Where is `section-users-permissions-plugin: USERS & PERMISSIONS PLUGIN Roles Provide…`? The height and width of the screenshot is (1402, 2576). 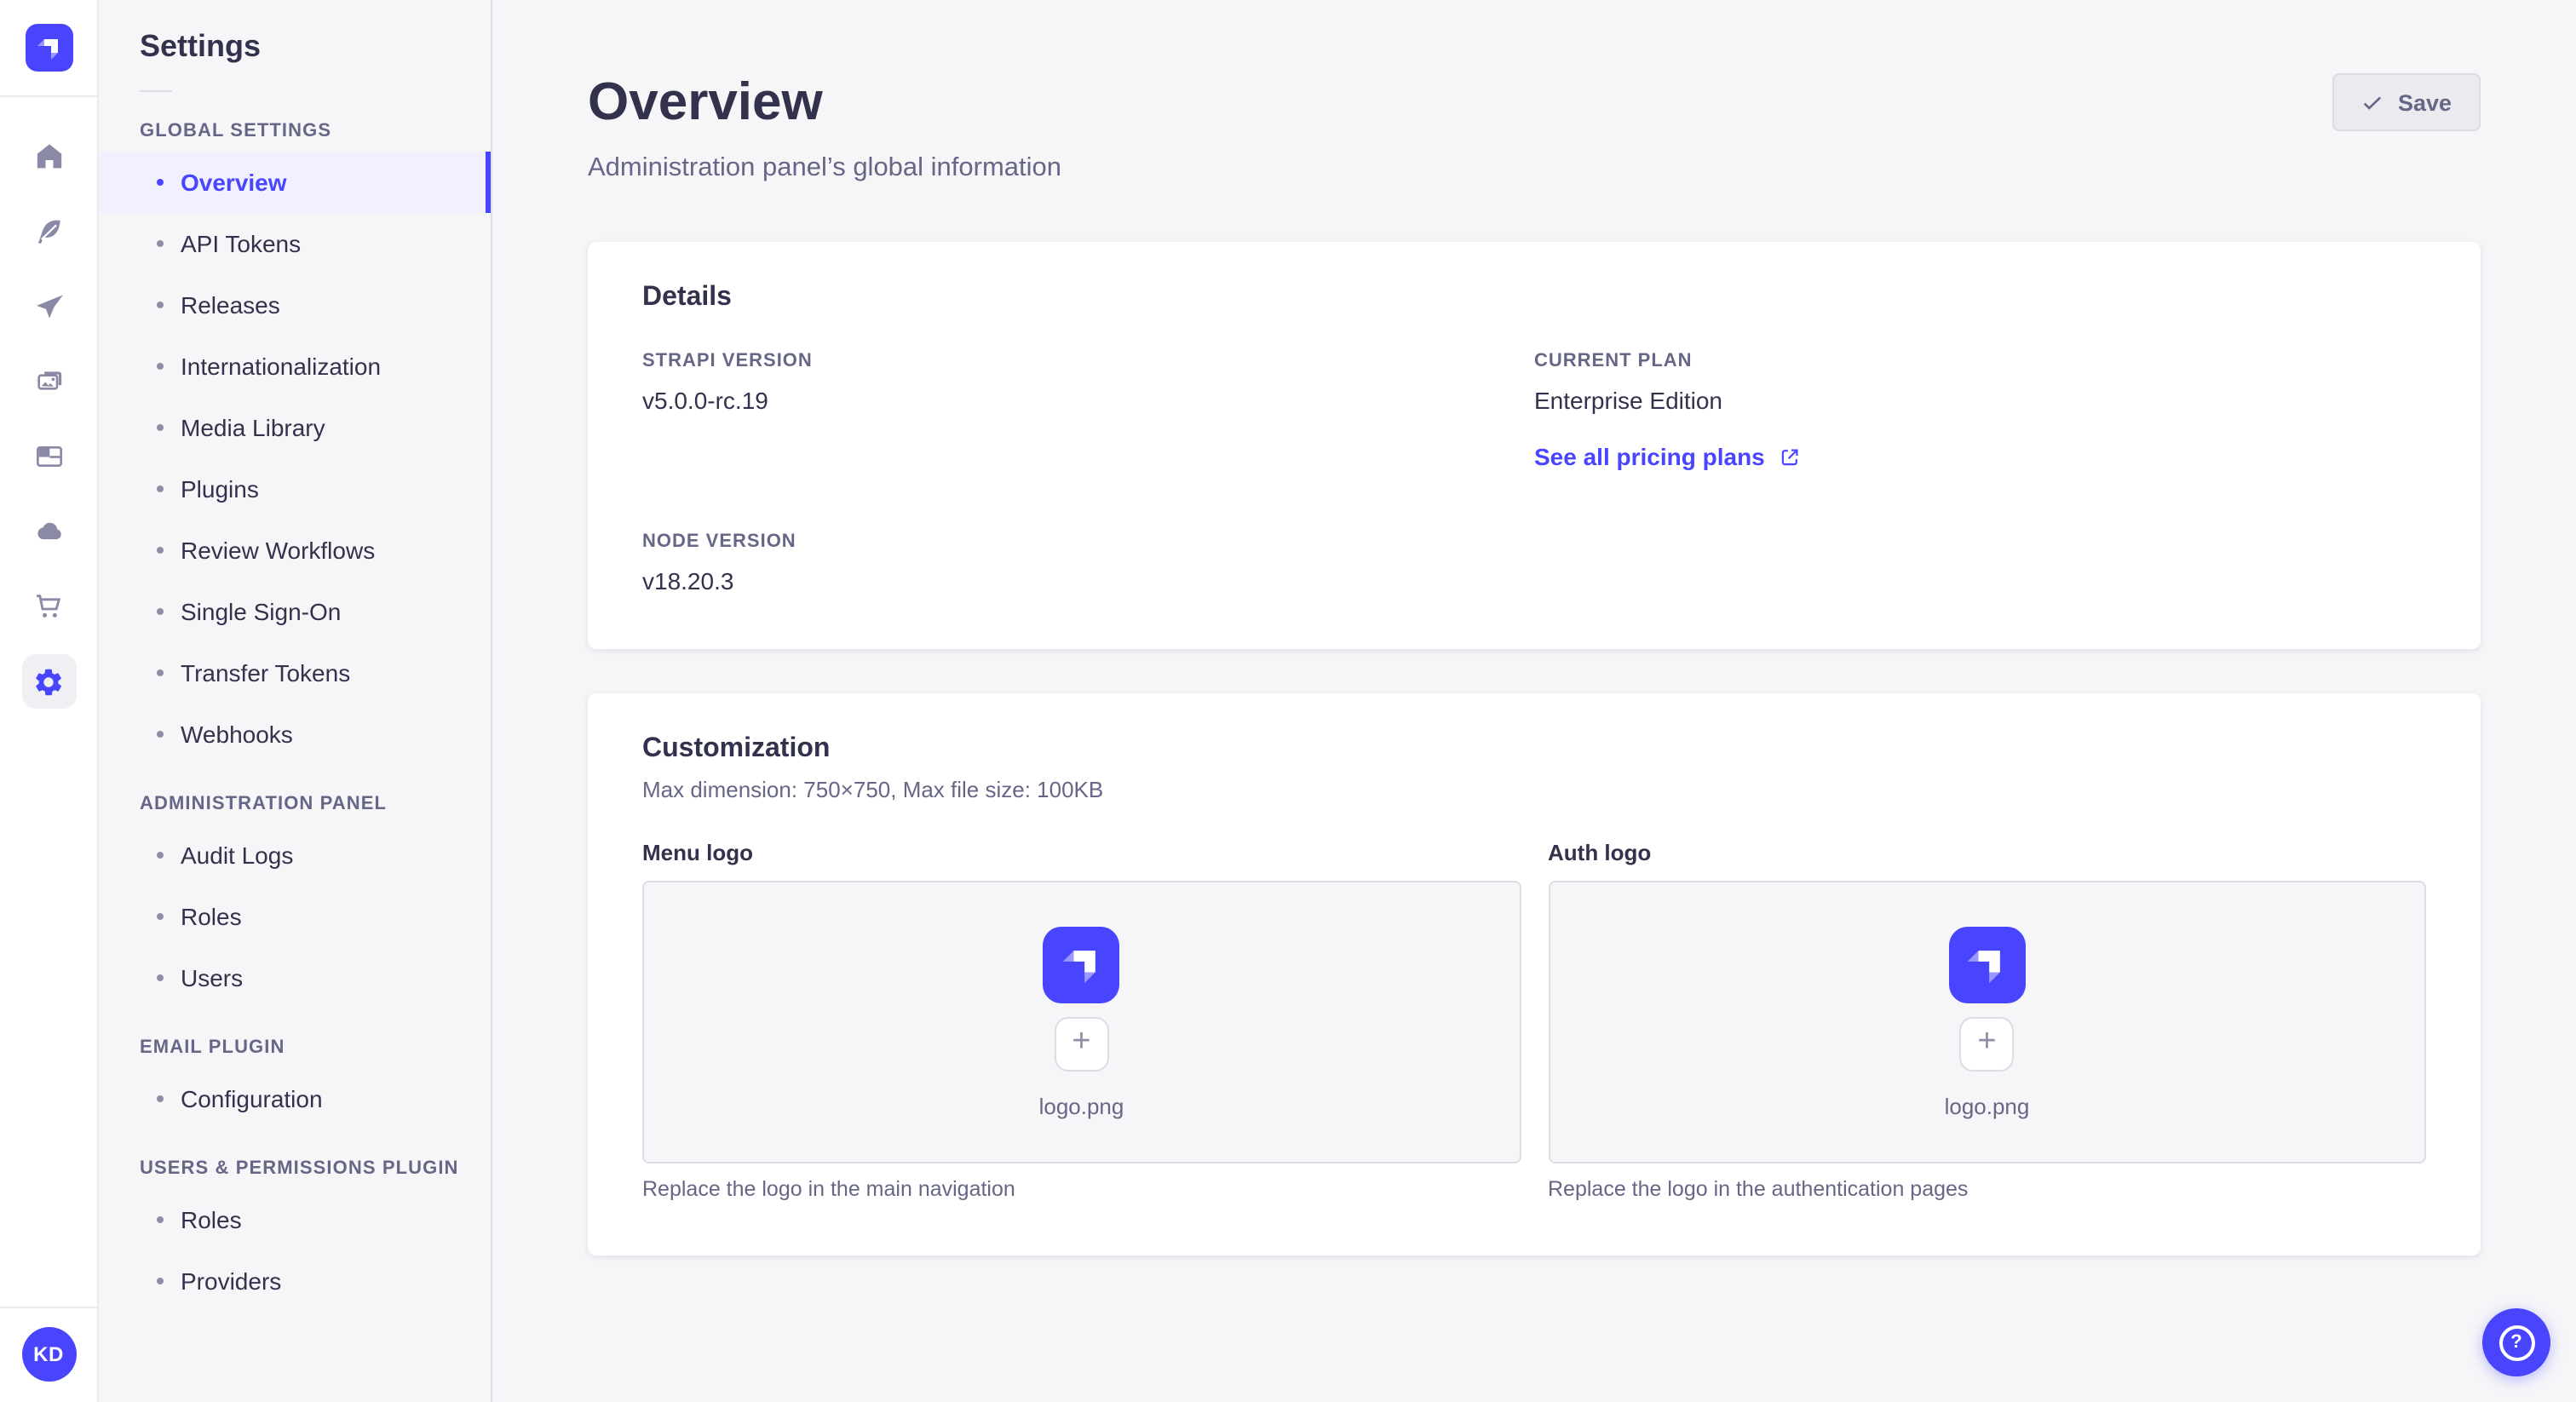 section-users-permissions-plugin: USERS & PERMISSIONS PLUGIN Roles Provide… is located at coordinates (295, 1235).